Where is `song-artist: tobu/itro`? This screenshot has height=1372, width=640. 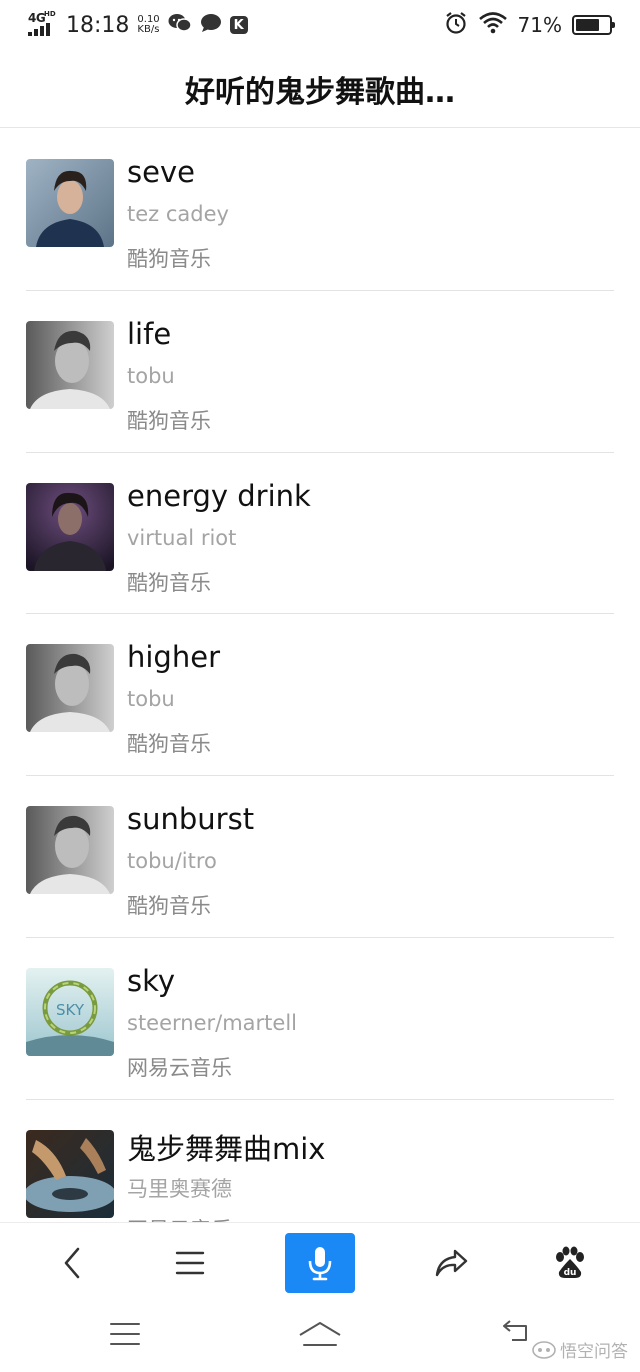 song-artist: tobu/itro is located at coordinates (172, 861).